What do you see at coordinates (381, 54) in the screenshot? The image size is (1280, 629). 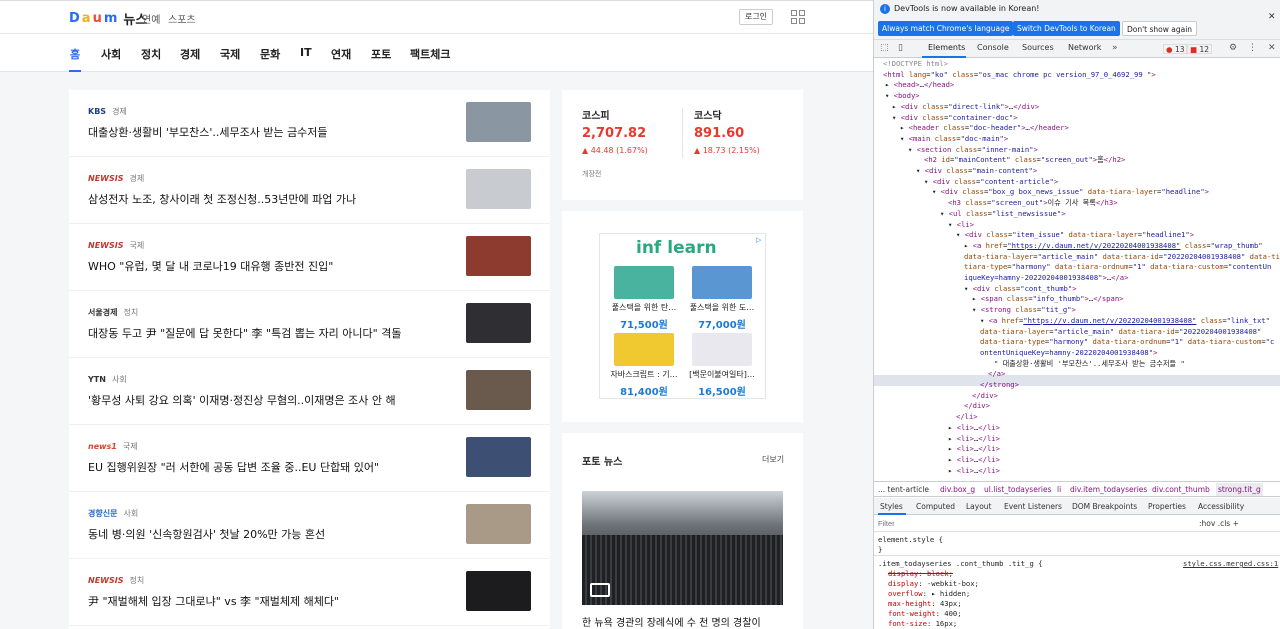 I see `nav-photo: 포토` at bounding box center [381, 54].